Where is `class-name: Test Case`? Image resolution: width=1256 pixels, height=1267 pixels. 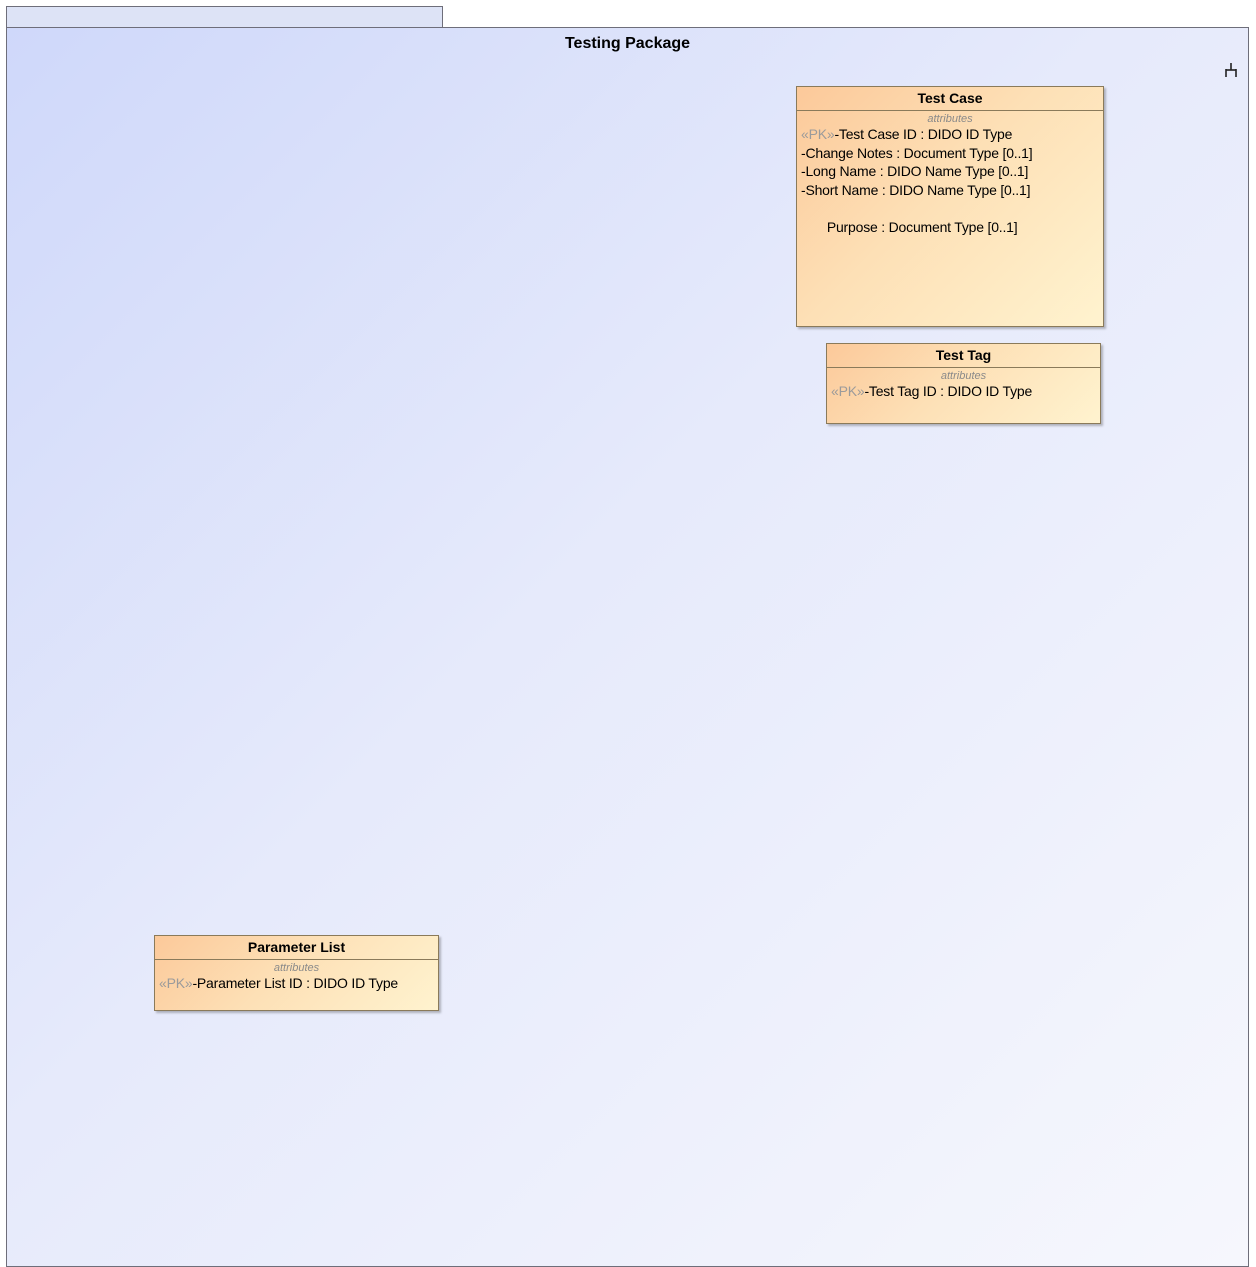 class-name: Test Case is located at coordinates (950, 99).